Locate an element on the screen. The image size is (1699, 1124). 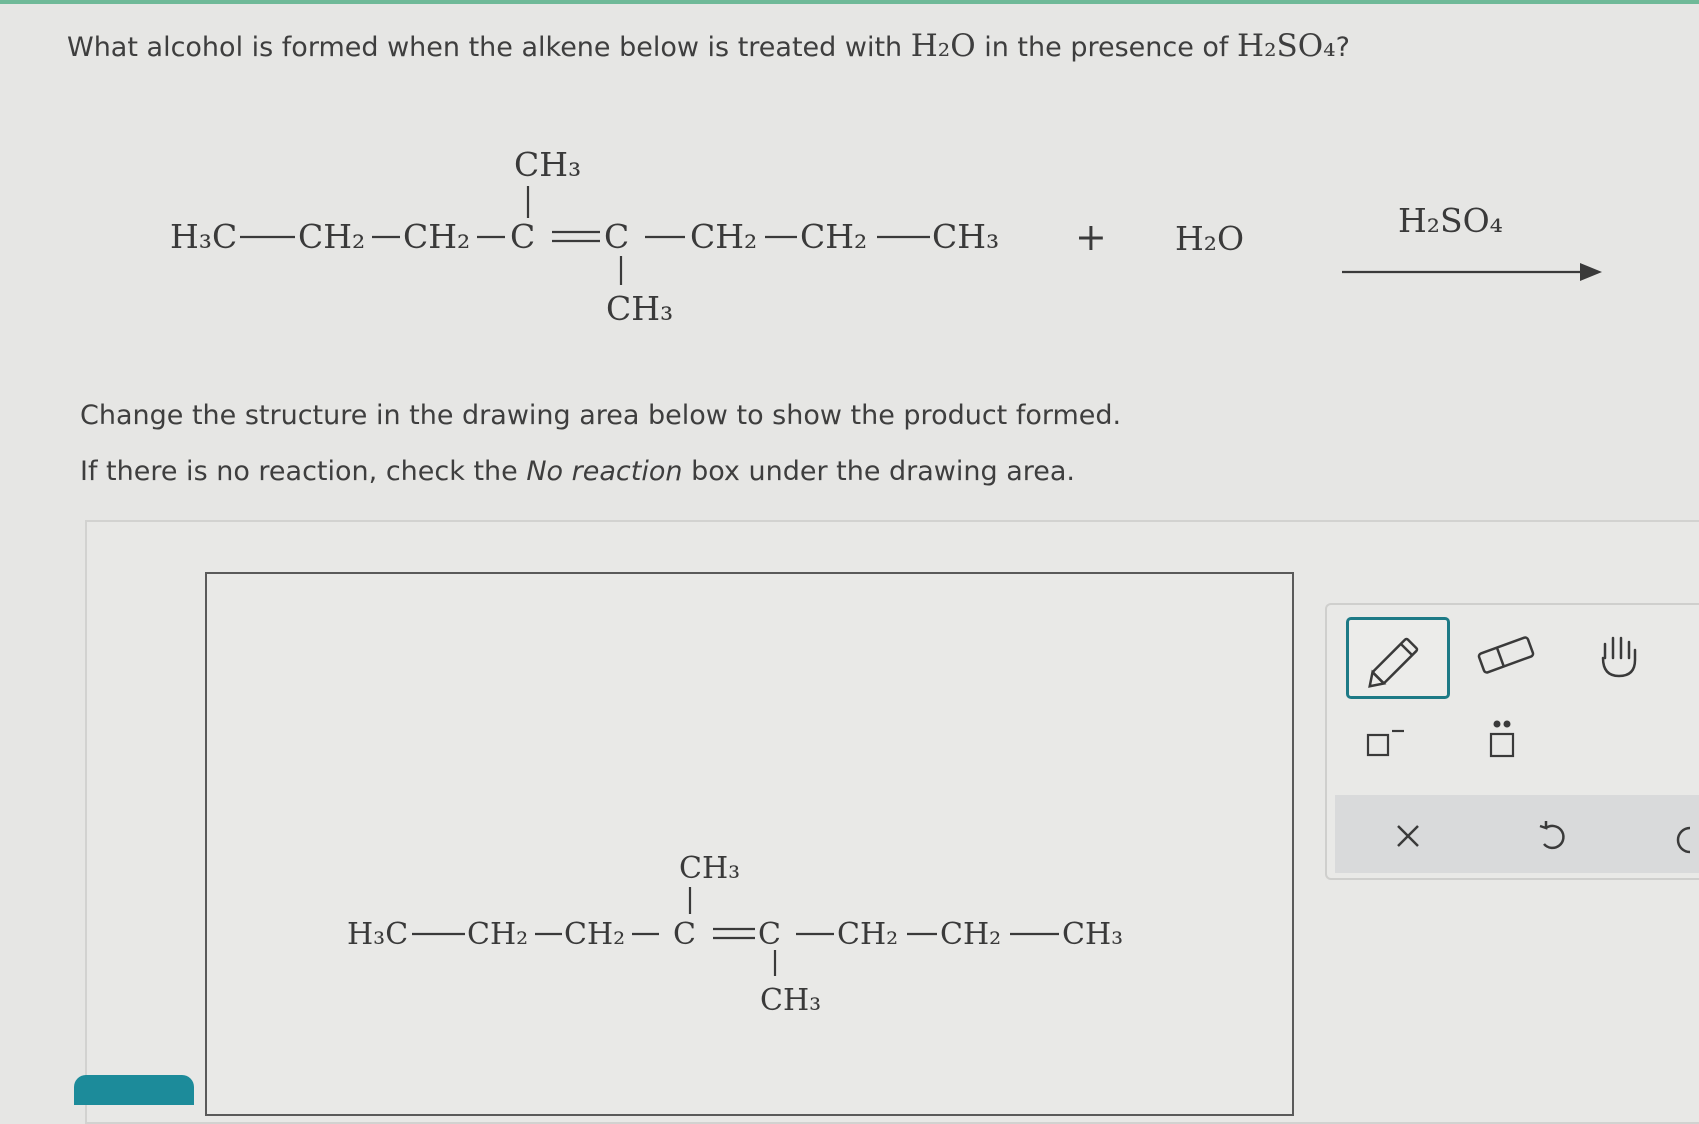
plus-sign: + is located at coordinates (1091, 237).